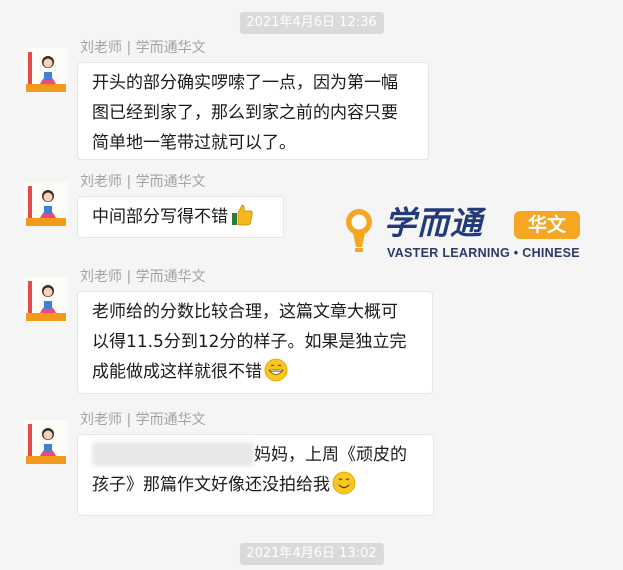 This screenshot has width=623, height=570. I want to click on message-bubble: 妈妈，上周《顽皮的 孩子》那篇作文好像还没拍给我, so click(255, 475).